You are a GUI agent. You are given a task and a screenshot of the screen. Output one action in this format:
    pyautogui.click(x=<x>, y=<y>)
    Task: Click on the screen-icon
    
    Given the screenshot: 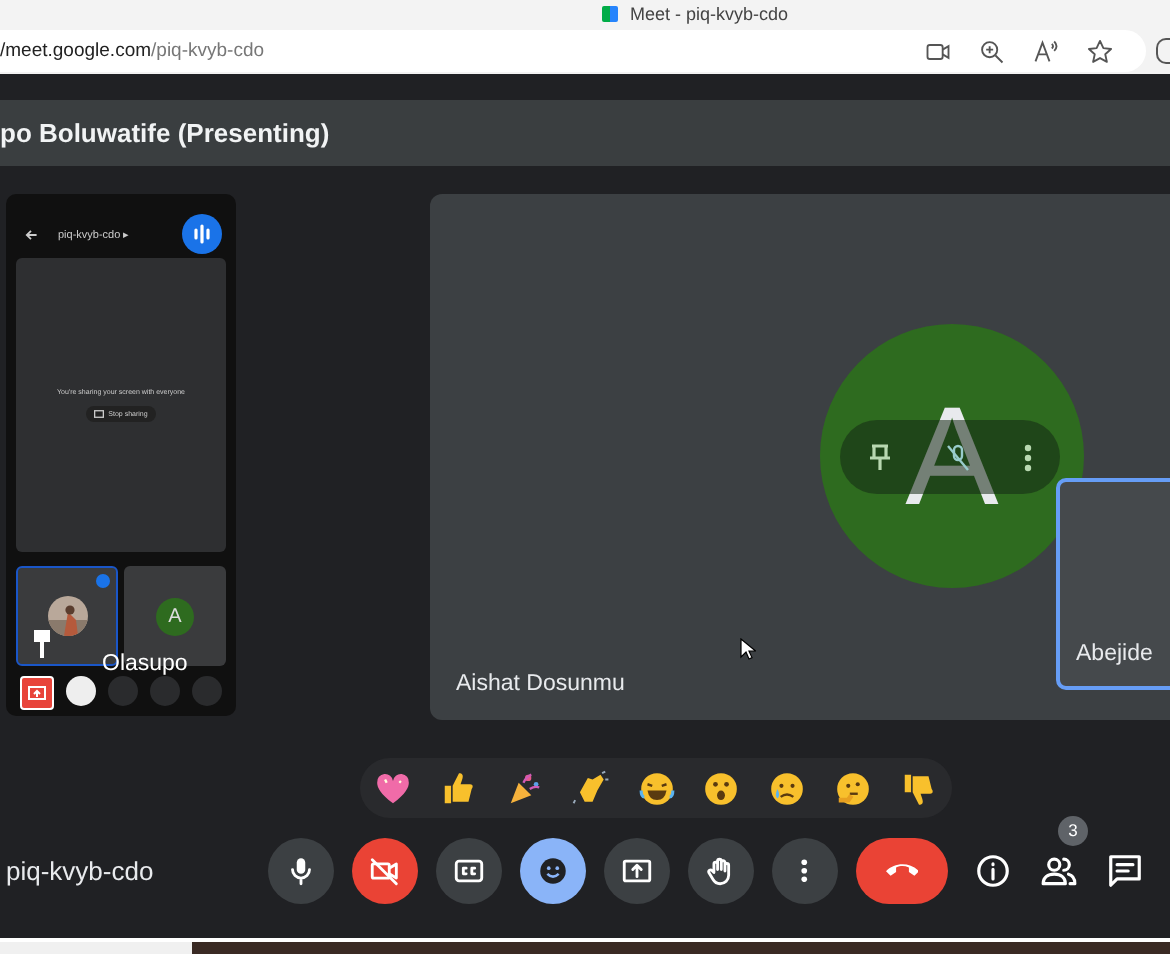 What is the action you would take?
    pyautogui.click(x=99, y=414)
    